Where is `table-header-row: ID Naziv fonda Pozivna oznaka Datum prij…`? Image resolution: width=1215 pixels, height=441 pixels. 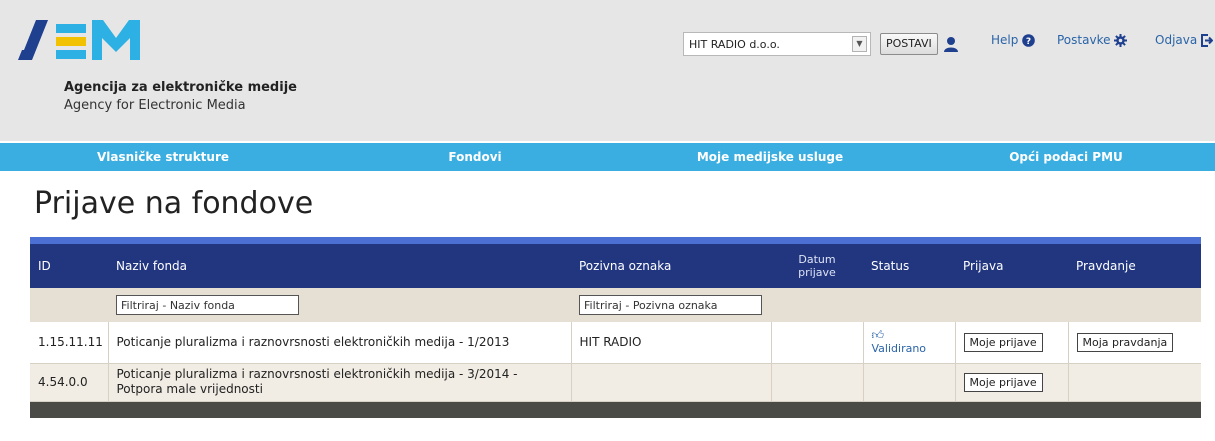
table-header-row: ID Naziv fonda Pozivna oznaka Datum prij… is located at coordinates (615, 266).